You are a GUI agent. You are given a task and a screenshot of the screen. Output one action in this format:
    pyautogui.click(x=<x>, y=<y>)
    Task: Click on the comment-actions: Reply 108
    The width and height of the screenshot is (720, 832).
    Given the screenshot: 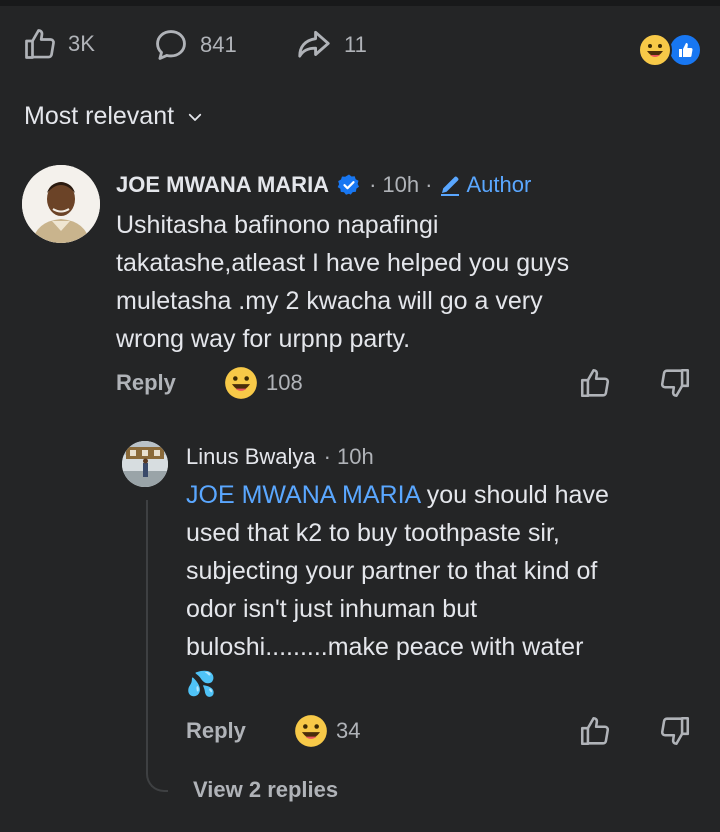 What is the action you would take?
    pyautogui.click(x=406, y=384)
    